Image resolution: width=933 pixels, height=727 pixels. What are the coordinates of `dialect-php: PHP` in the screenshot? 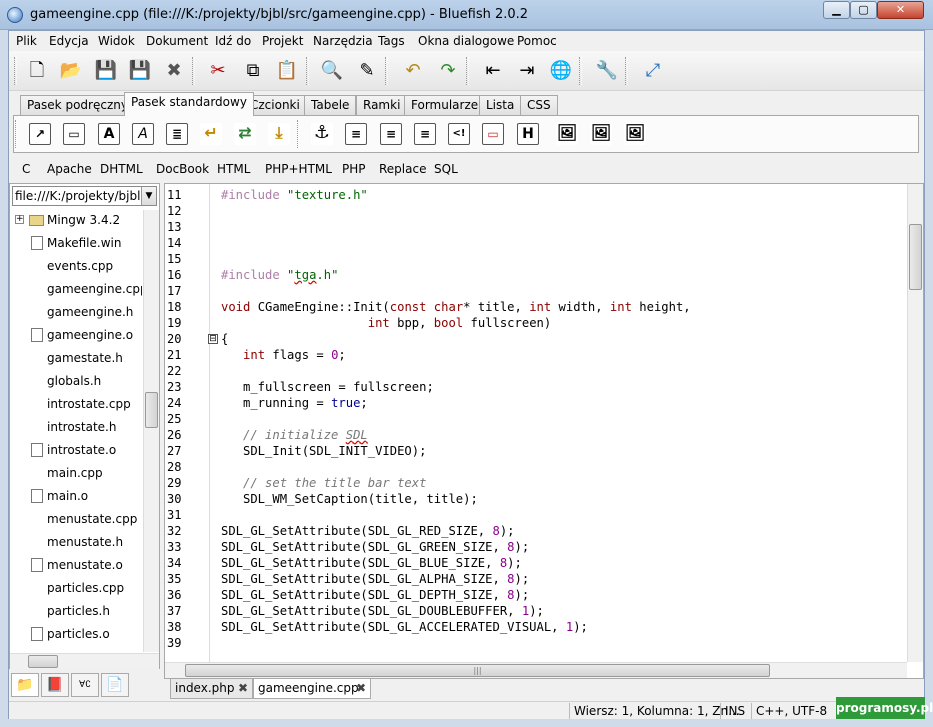 It's located at (354, 169).